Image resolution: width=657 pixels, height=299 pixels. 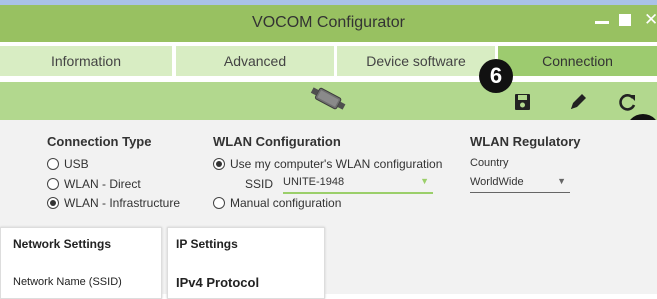 I want to click on country-select: WorldWide ▼, so click(x=520, y=184).